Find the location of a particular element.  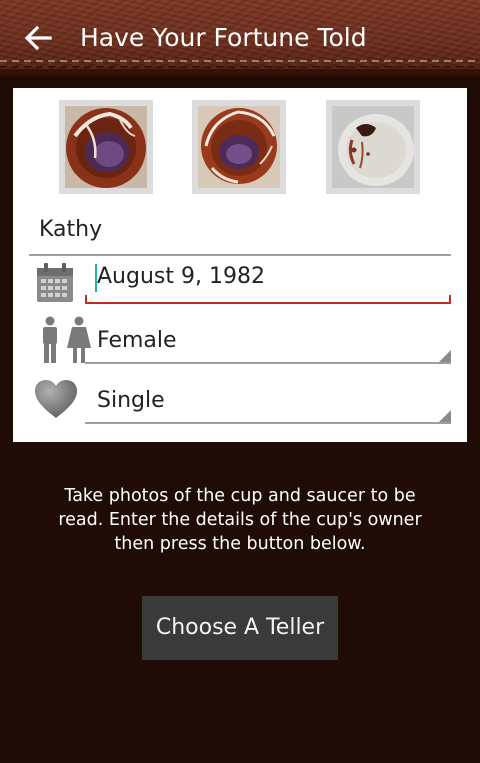

birthdate-input-value: August 9, 1982 is located at coordinates (181, 276).